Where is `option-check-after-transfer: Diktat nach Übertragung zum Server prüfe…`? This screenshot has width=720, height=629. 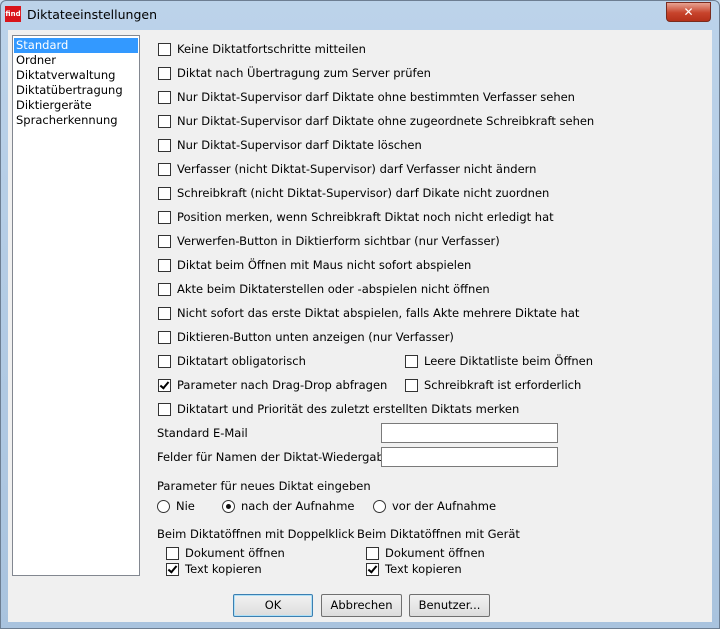 option-check-after-transfer: Diktat nach Übertragung zum Server prüfe… is located at coordinates (294, 73).